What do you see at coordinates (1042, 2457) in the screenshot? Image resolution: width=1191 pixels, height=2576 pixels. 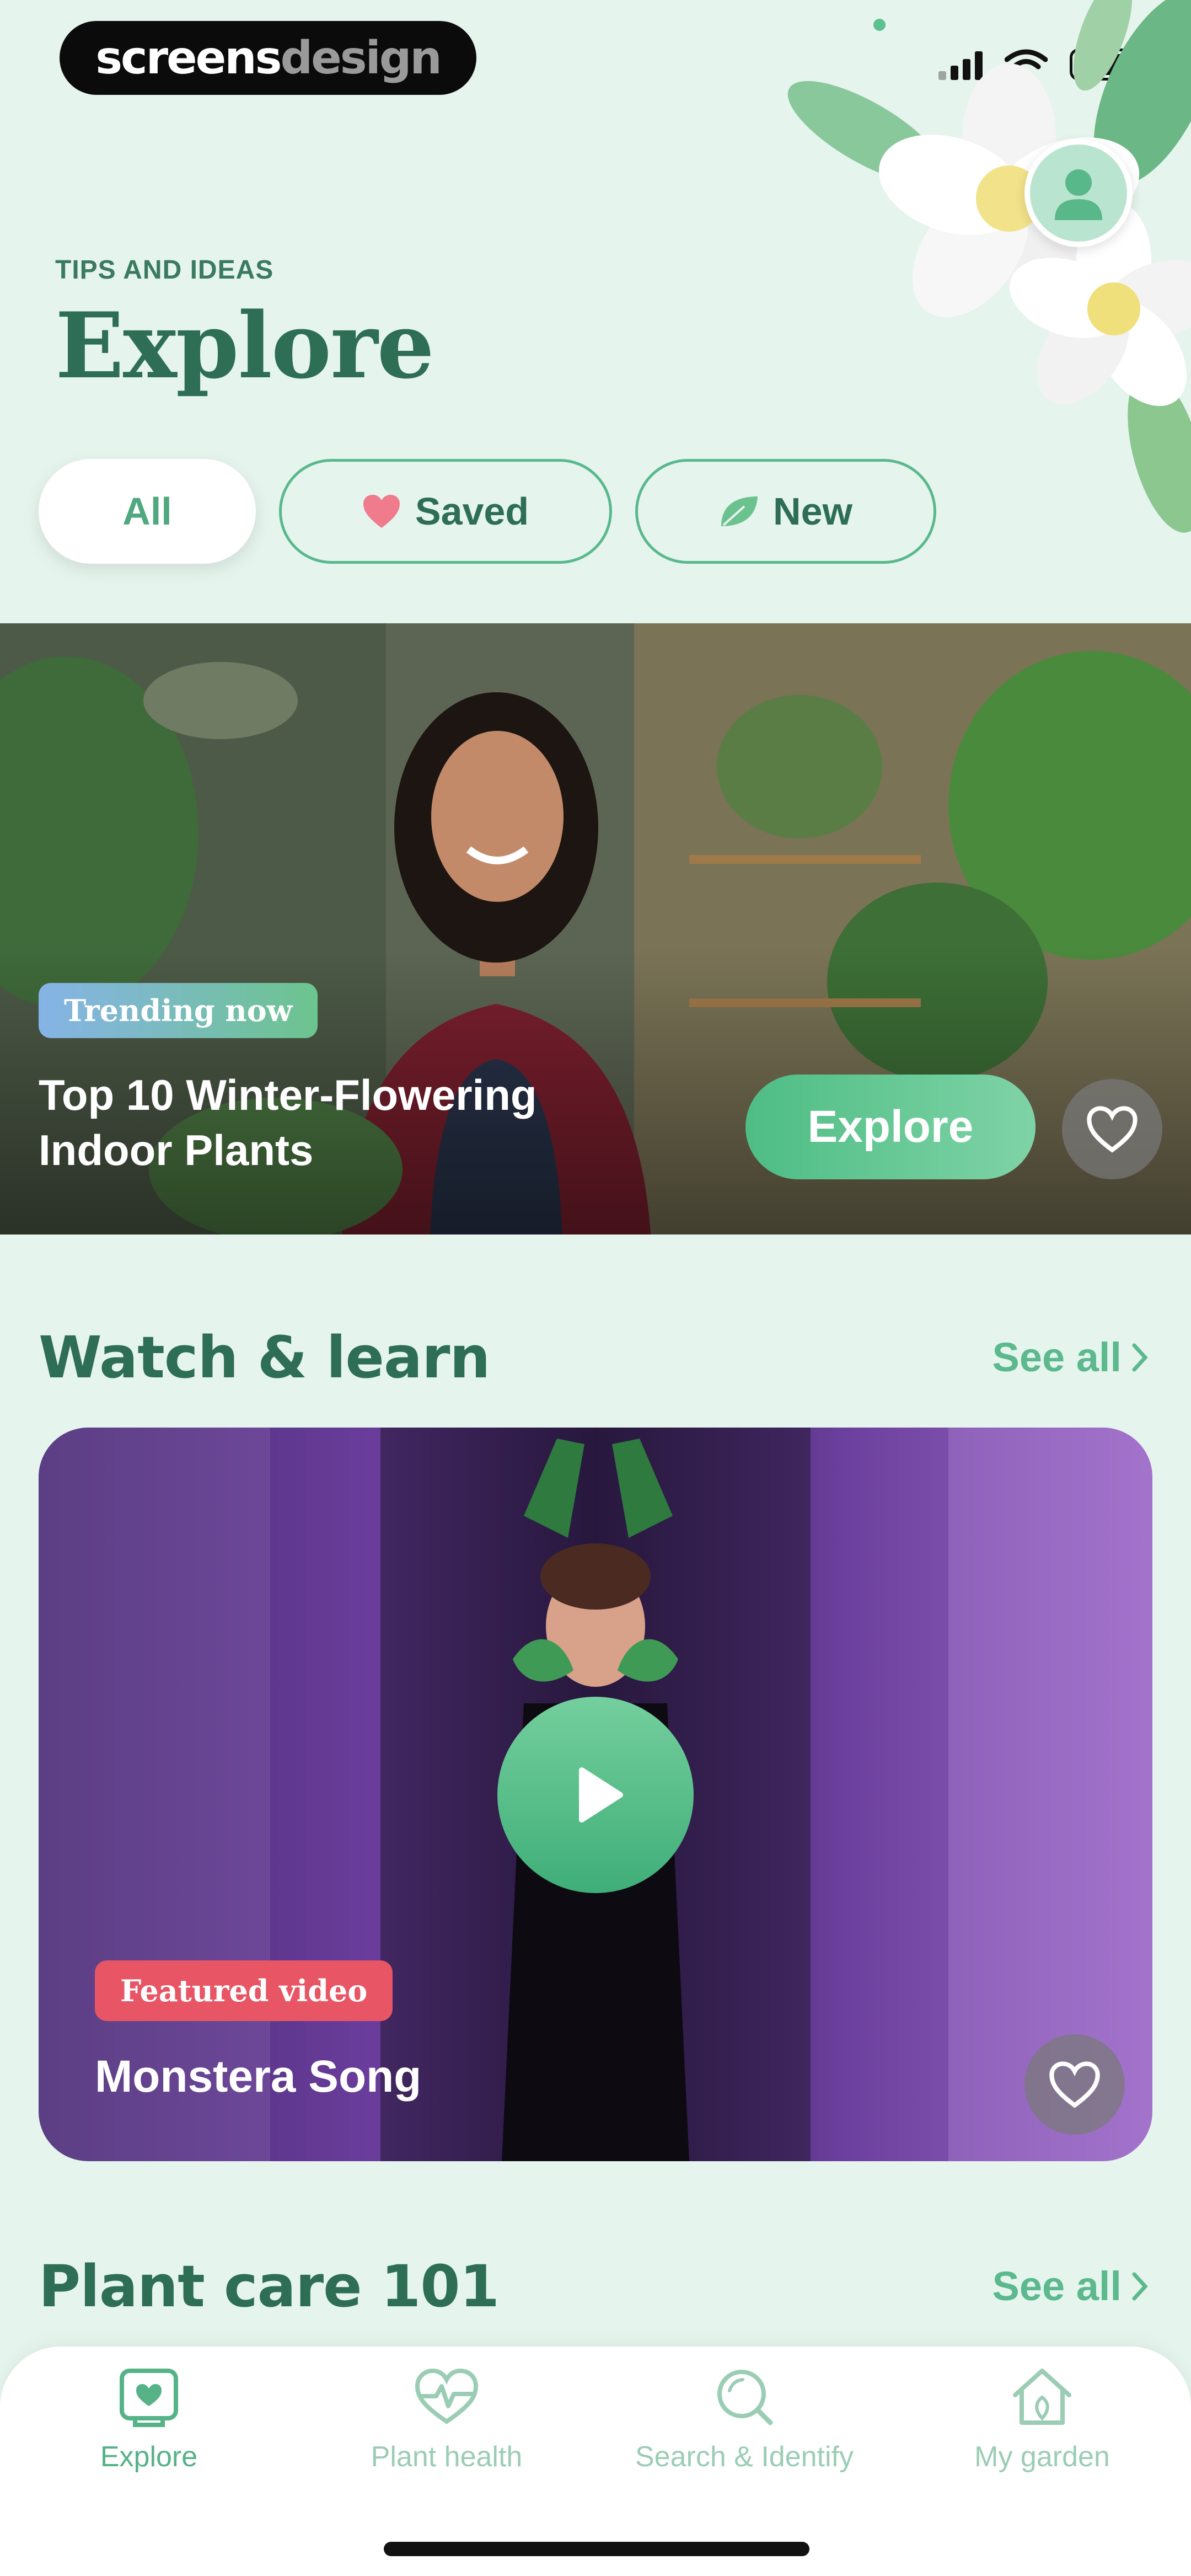 I see `nav-label: My garden` at bounding box center [1042, 2457].